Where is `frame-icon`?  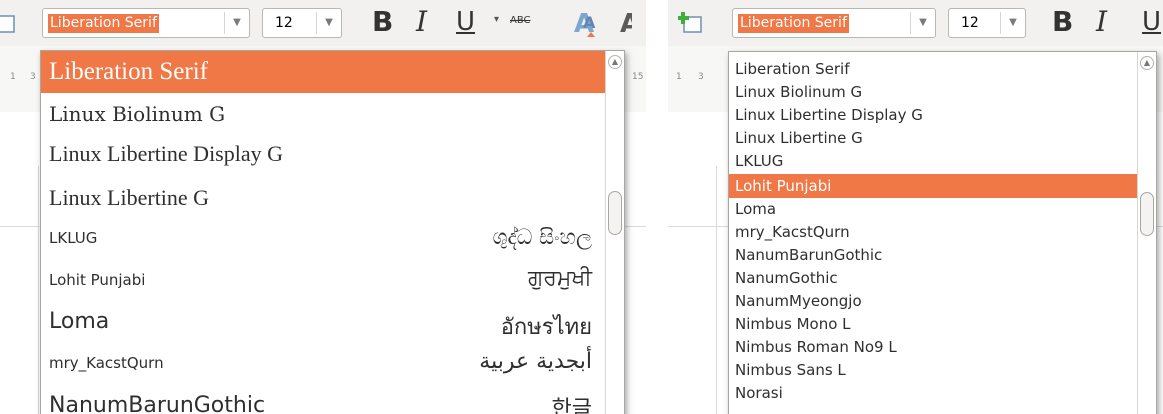
frame-icon is located at coordinates (13, 23).